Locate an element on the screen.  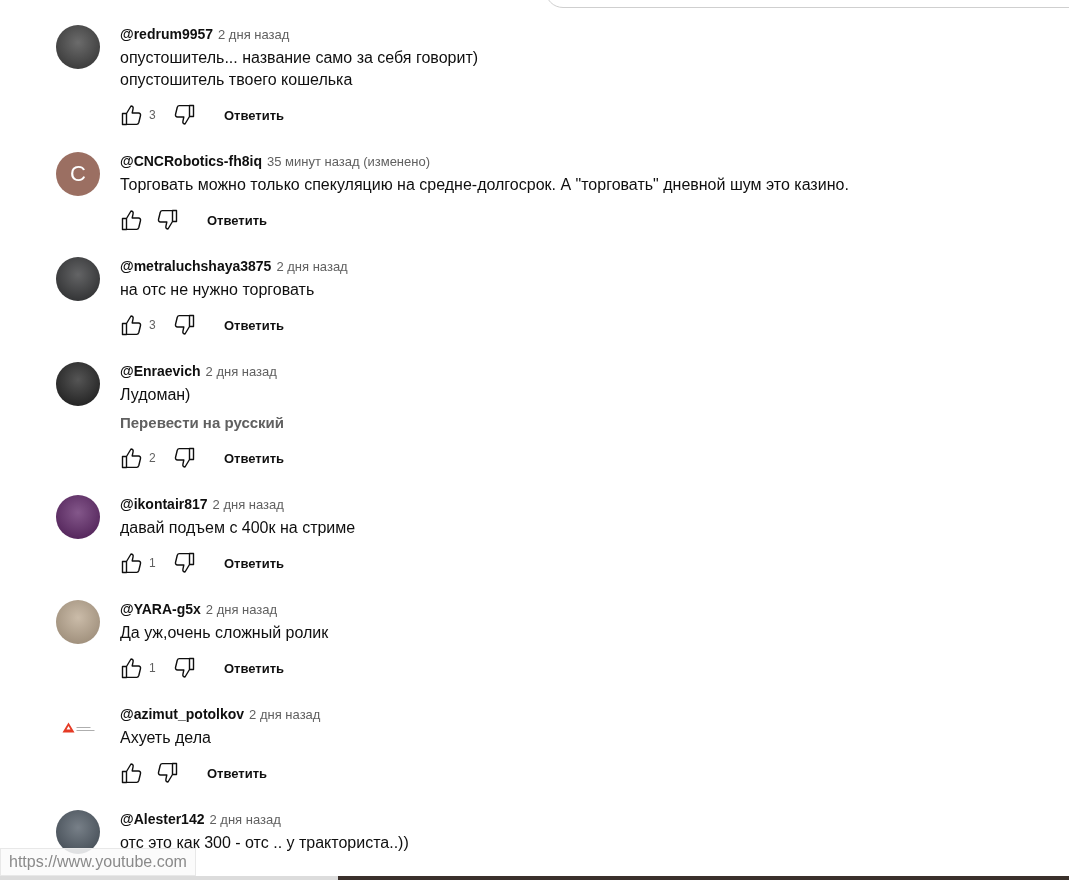
comment-text: опустошитель... название само за себя говорит) is located at coordinates (299, 58).